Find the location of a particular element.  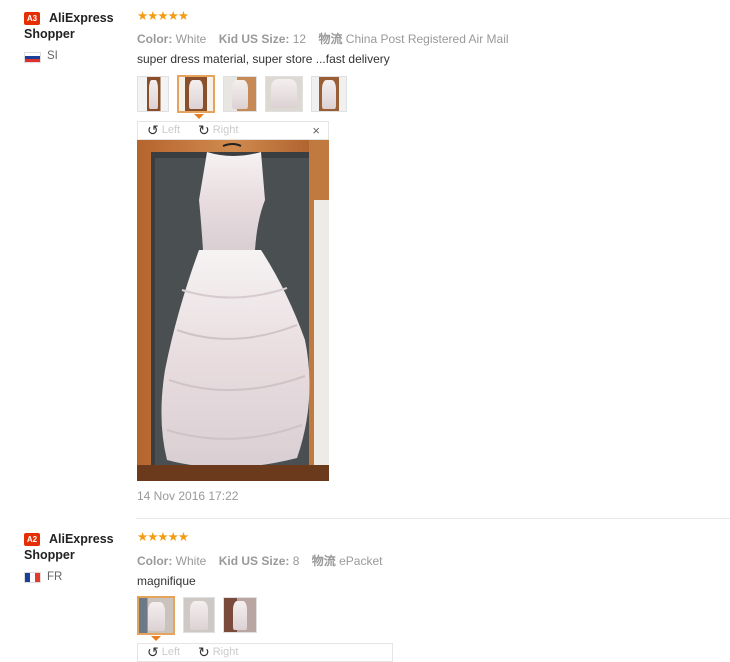

review-photo-large is located at coordinates (233, 310).